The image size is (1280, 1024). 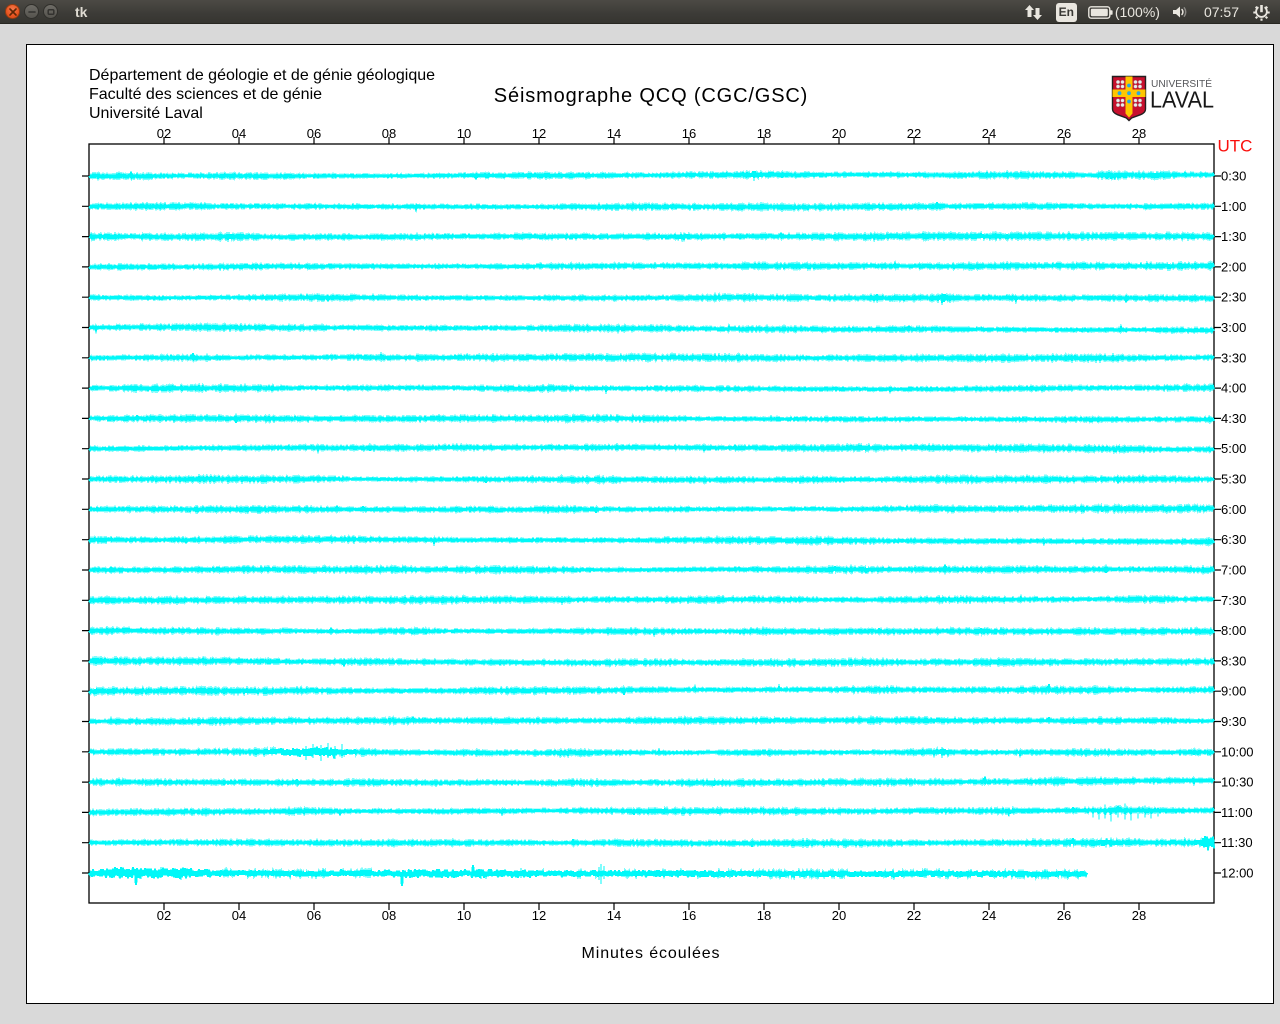 What do you see at coordinates (1233, 479) in the screenshot?
I see `svg-text: 5:30` at bounding box center [1233, 479].